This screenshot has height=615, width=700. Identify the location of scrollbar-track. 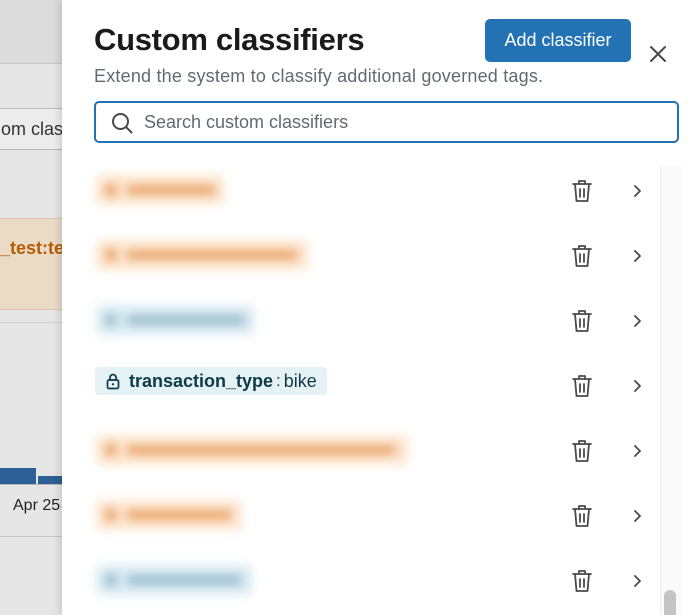
(671, 390).